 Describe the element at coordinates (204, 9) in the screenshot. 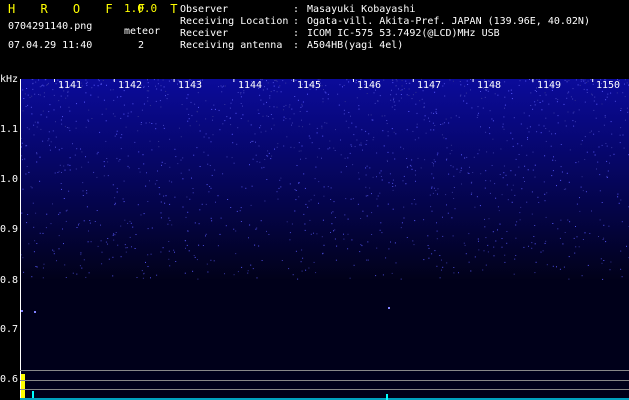

I see `info-key: Observer` at that location.